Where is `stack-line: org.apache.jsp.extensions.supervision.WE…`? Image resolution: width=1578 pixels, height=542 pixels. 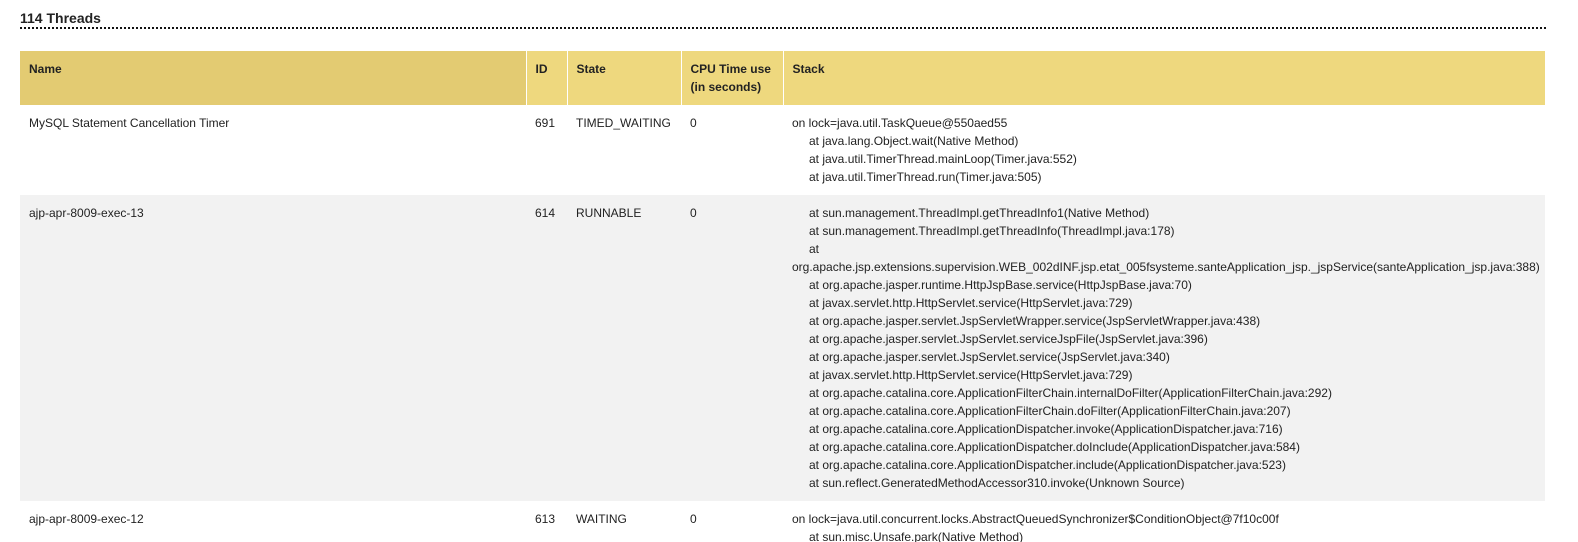
stack-line: org.apache.jsp.extensions.supervision.WE… is located at coordinates (1166, 267).